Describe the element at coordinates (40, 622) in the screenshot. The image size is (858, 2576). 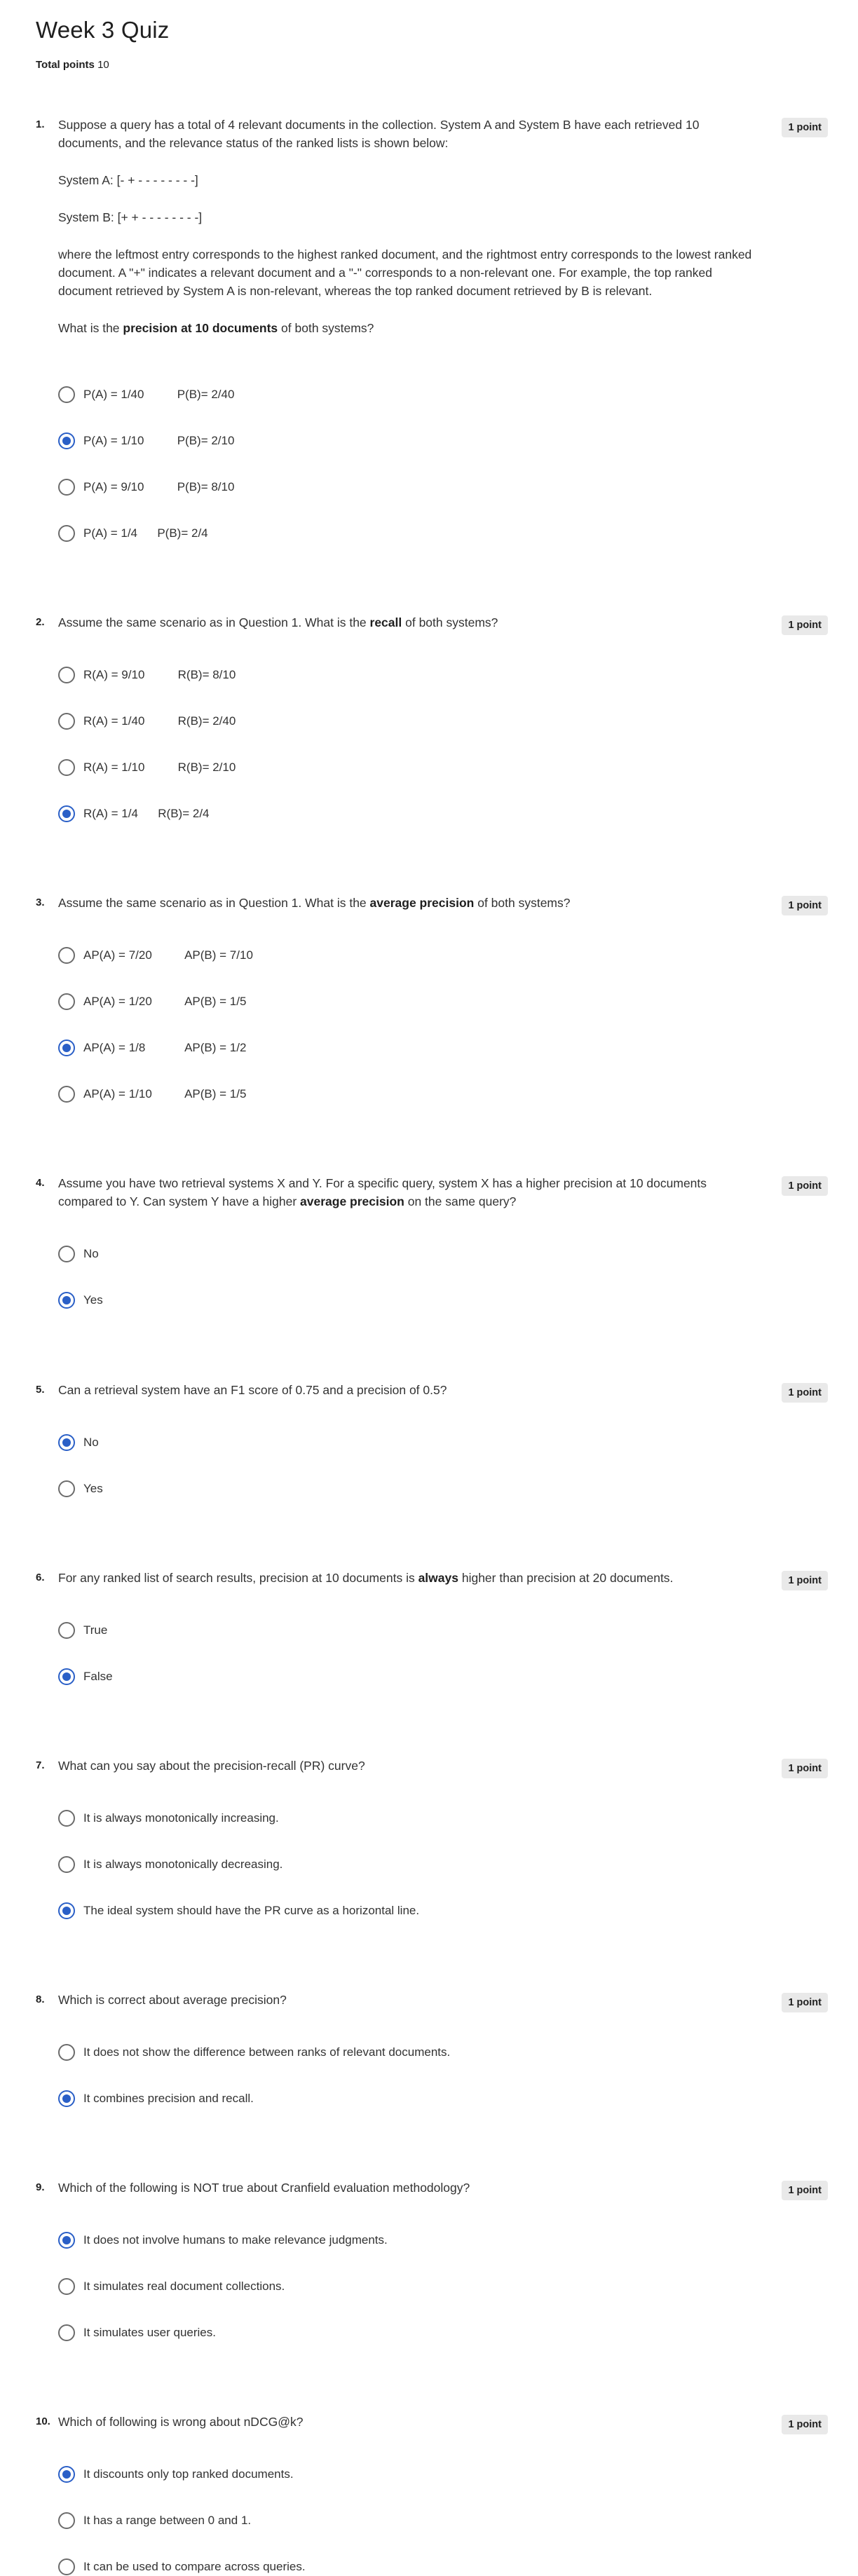
I see `question-number: 2.` at that location.